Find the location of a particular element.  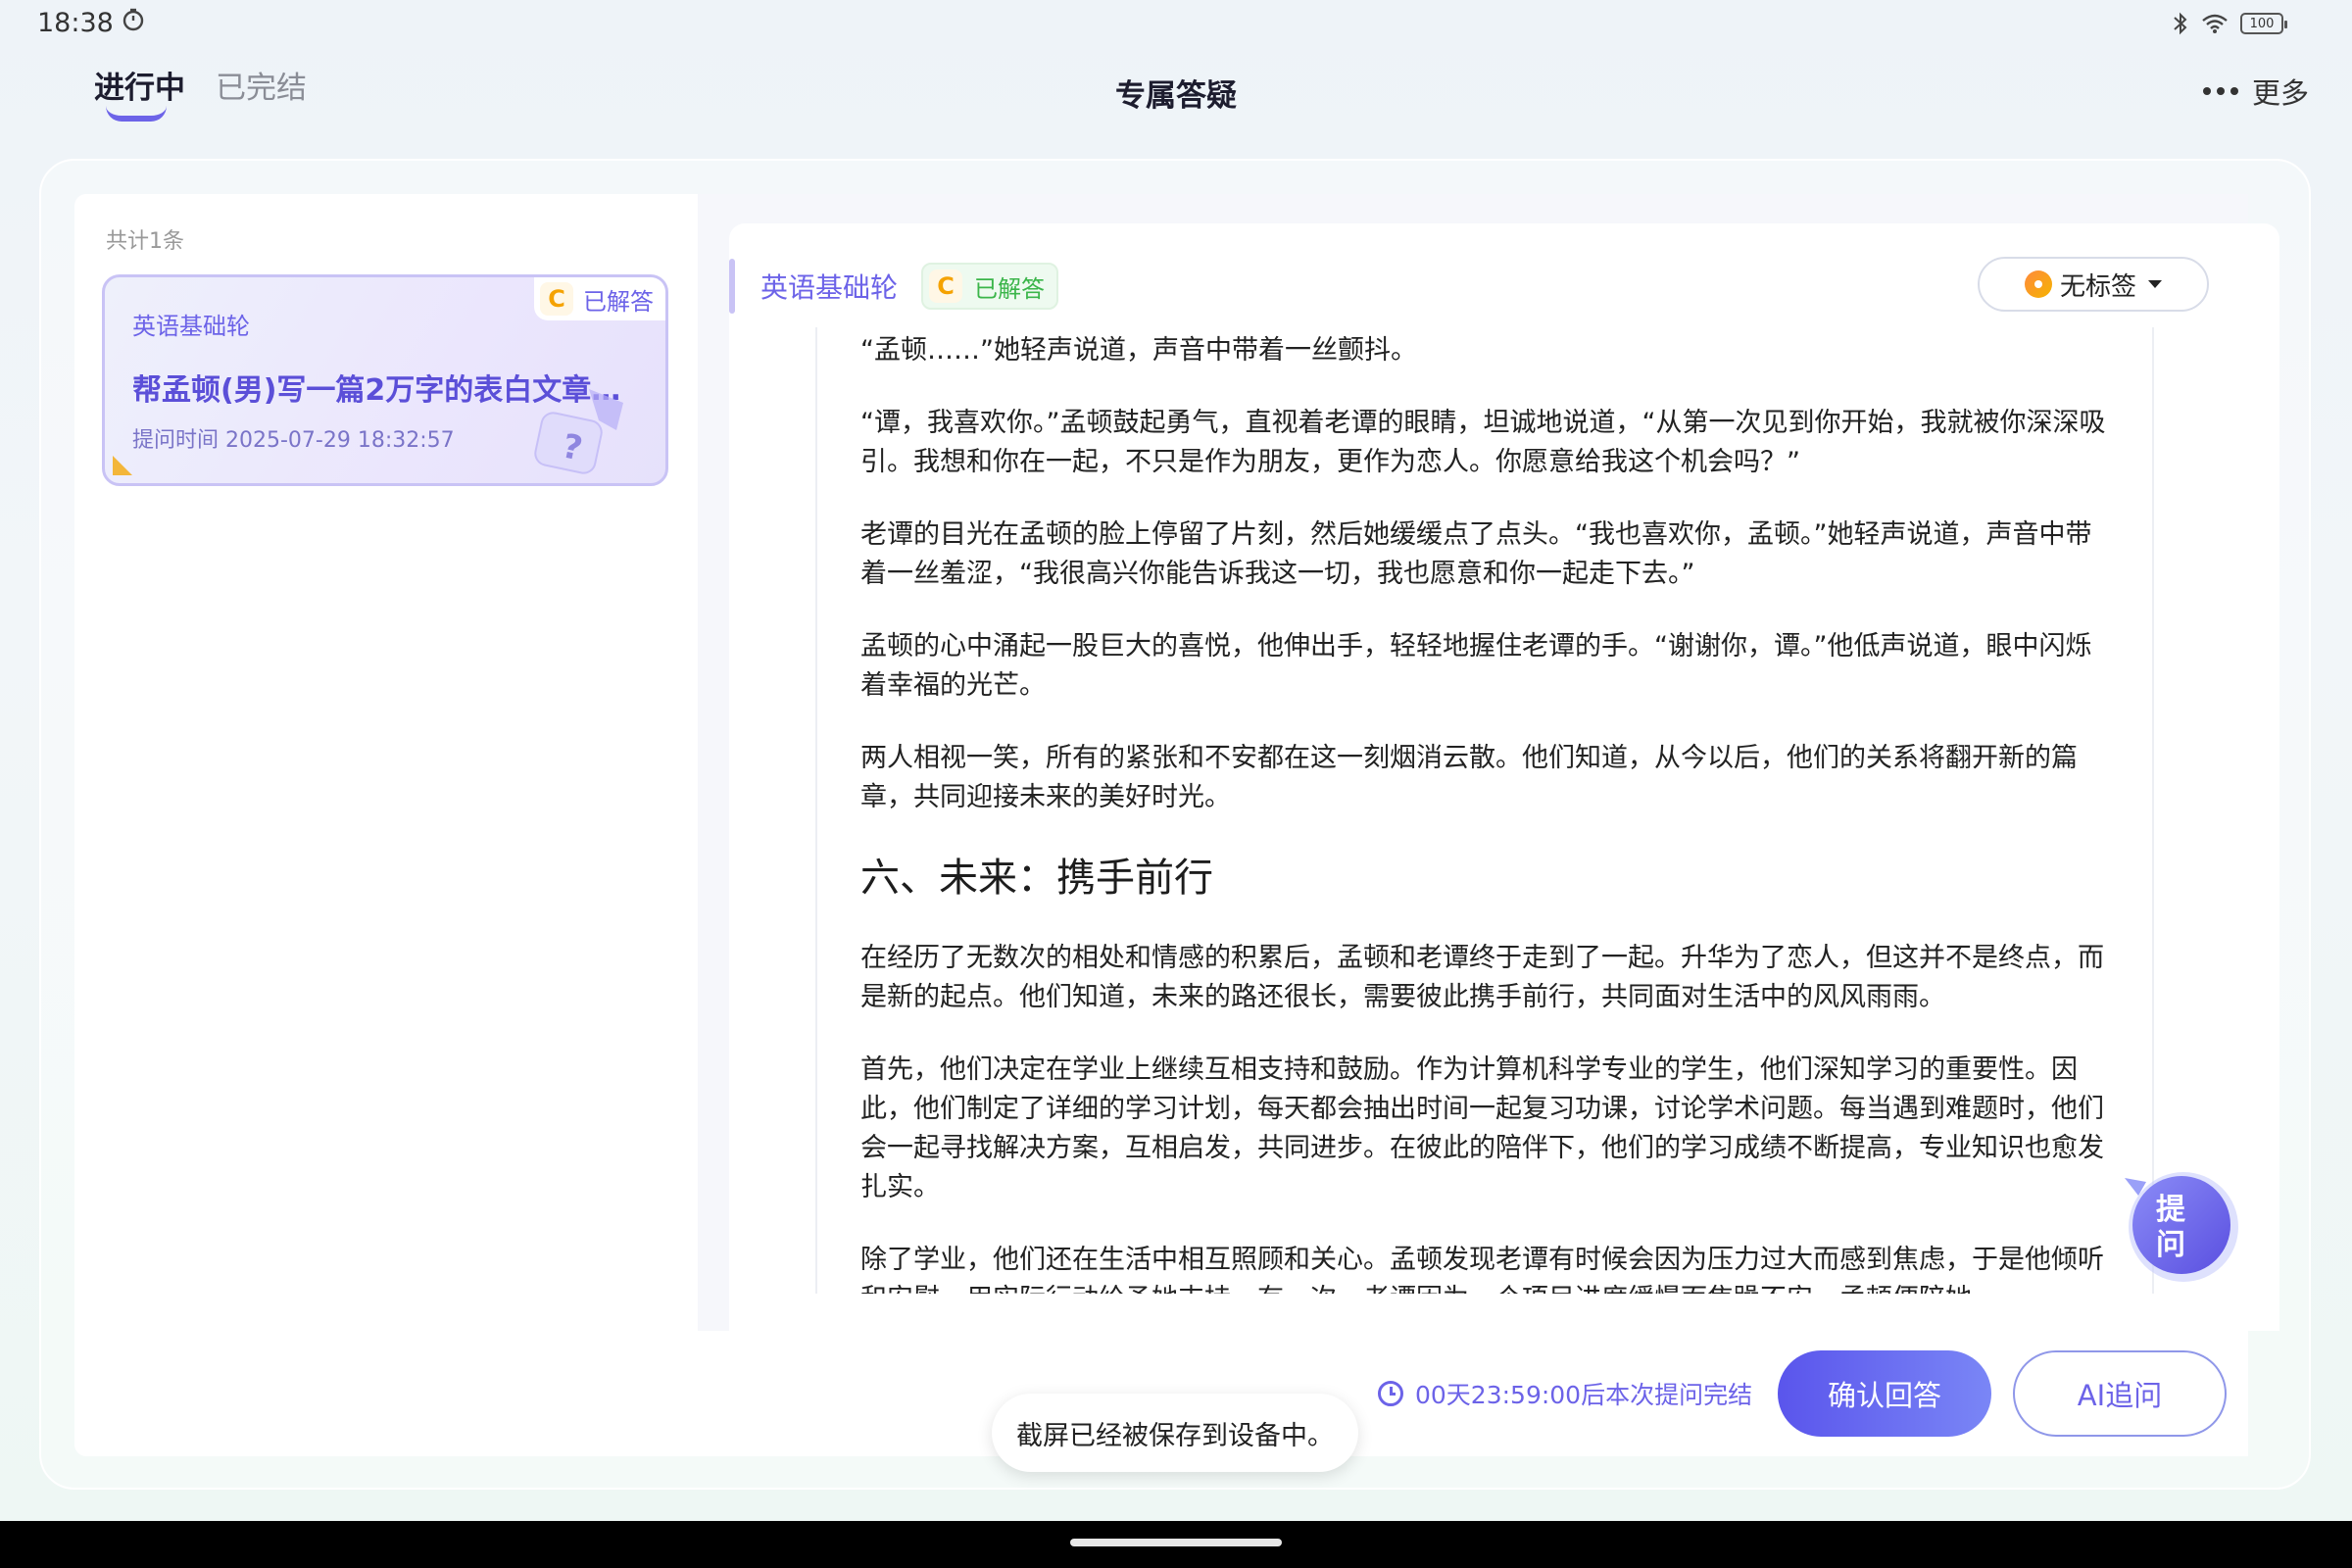

page-title: 专属答疑 is located at coordinates (1176, 96).